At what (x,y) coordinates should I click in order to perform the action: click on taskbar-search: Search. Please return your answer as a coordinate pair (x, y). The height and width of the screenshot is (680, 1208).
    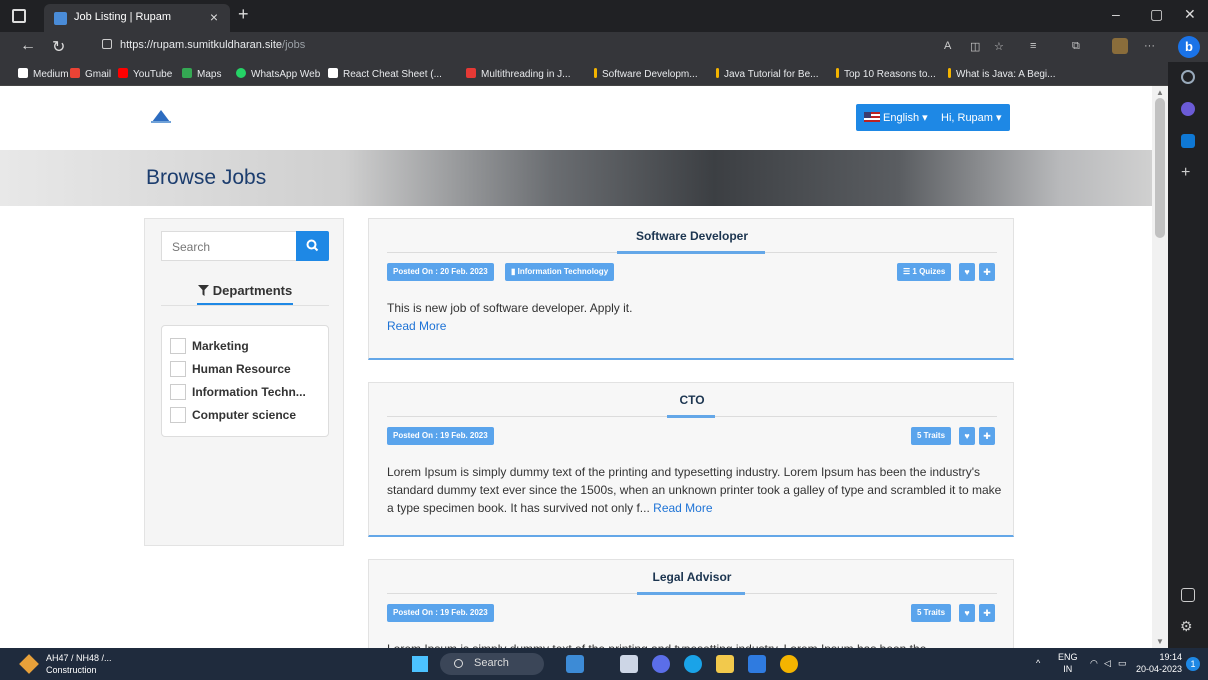
    Looking at the image, I should click on (492, 664).